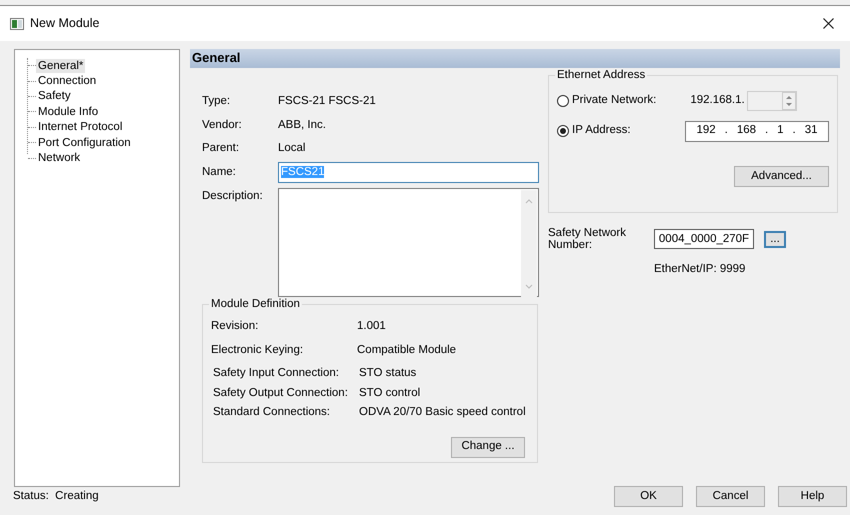 This screenshot has height=515, width=850. Describe the element at coordinates (257, 350) in the screenshot. I see `field-label: Electronic Keying:` at that location.